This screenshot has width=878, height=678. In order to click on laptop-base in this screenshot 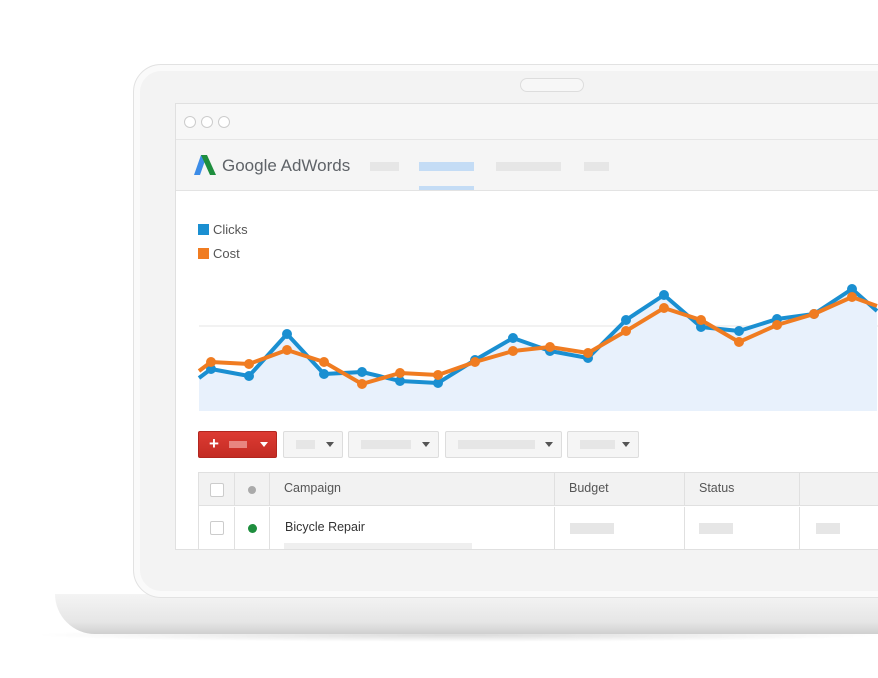, I will do `click(466, 614)`.